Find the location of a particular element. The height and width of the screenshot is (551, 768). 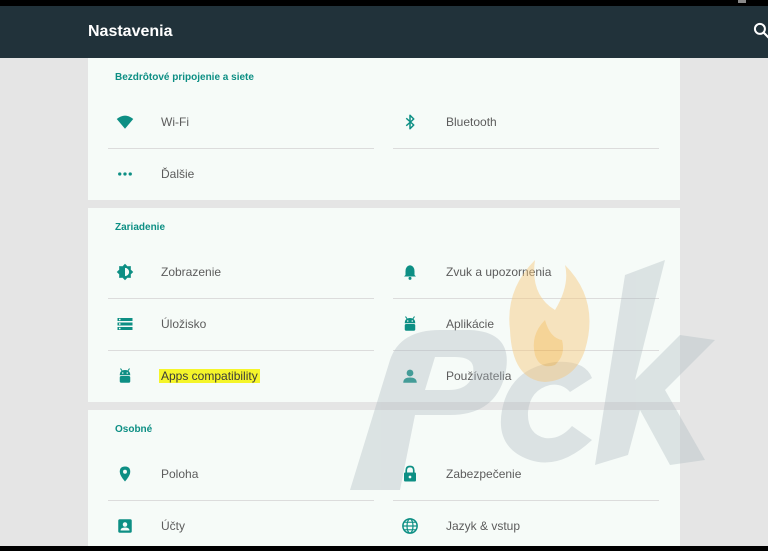

bell-icon is located at coordinates (410, 272).